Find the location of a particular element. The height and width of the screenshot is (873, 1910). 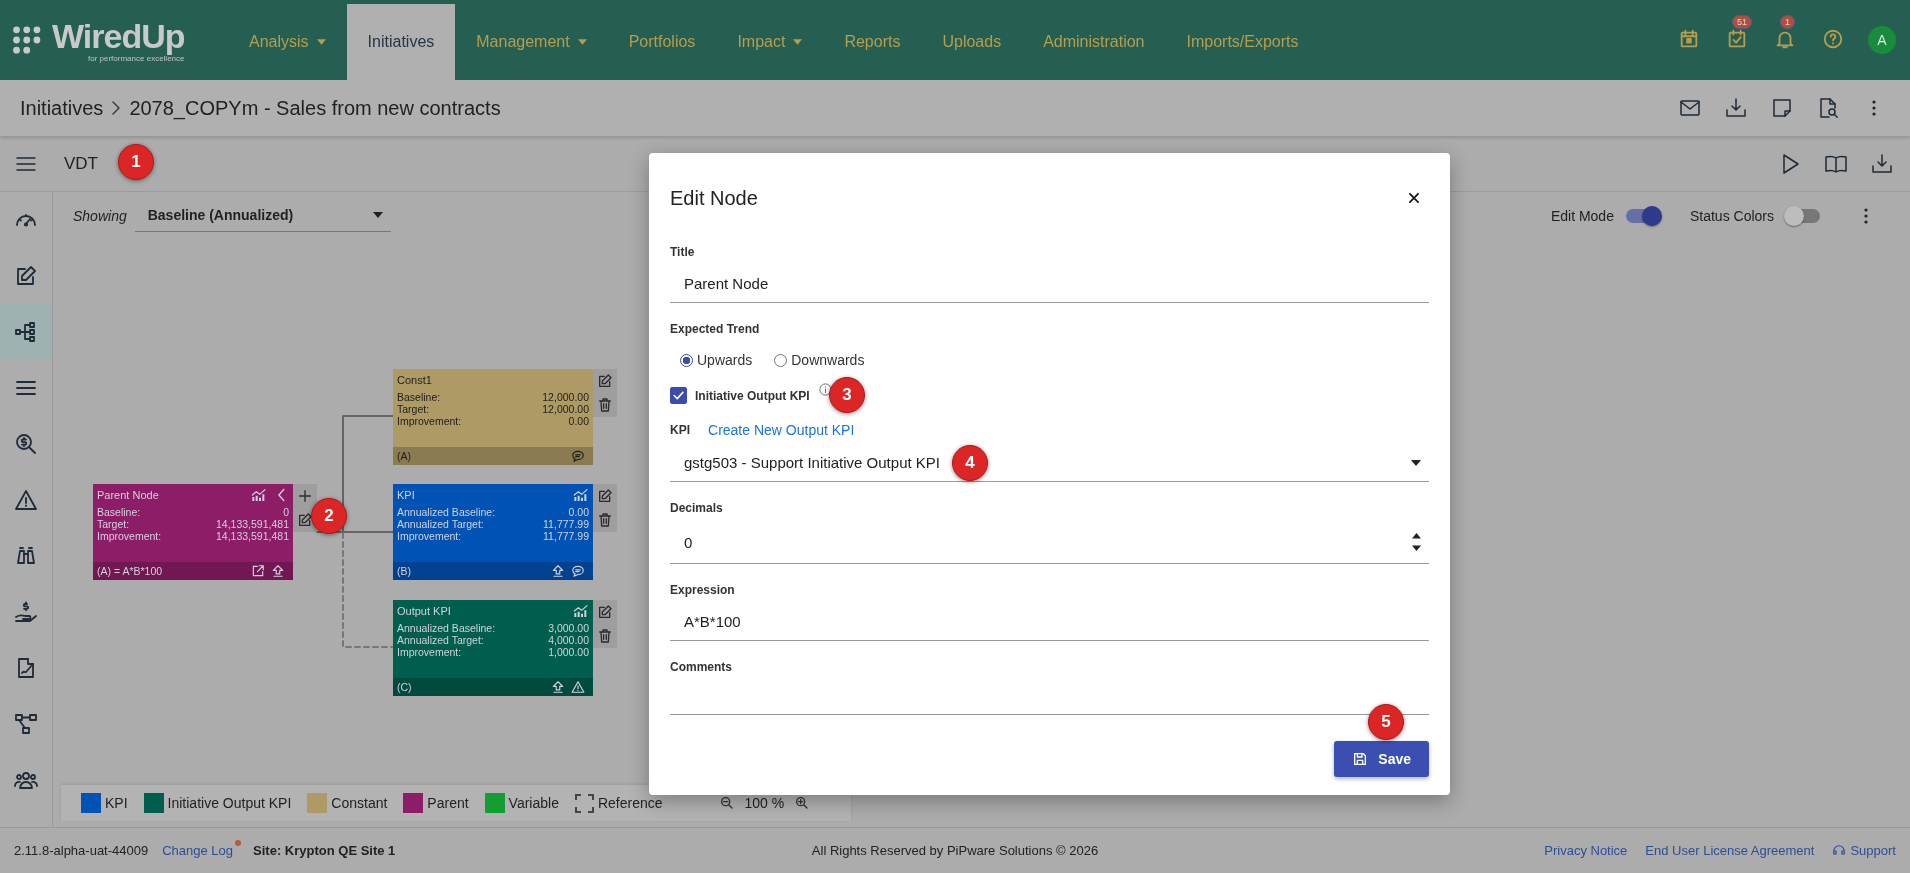

close-icon is located at coordinates (1414, 198).